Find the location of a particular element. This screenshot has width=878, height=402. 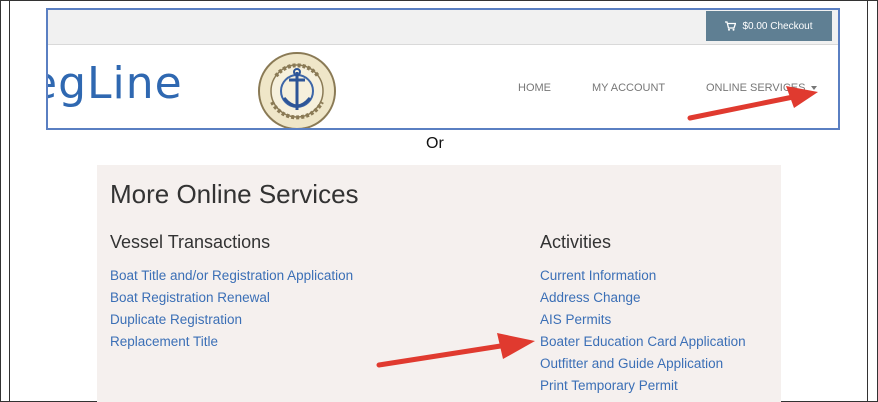

link-boat-registration-renewal: Boat Registration Renewal is located at coordinates (231, 298).